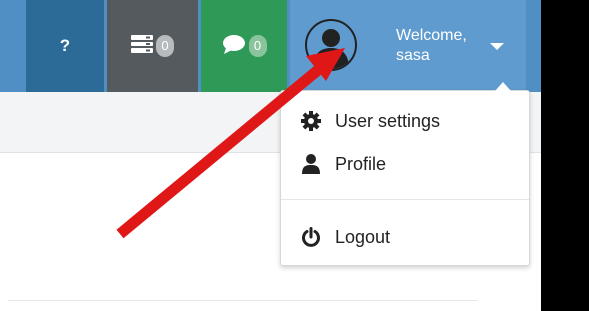 This screenshot has height=311, width=589. What do you see at coordinates (497, 46) in the screenshot?
I see `chevron-down-icon` at bounding box center [497, 46].